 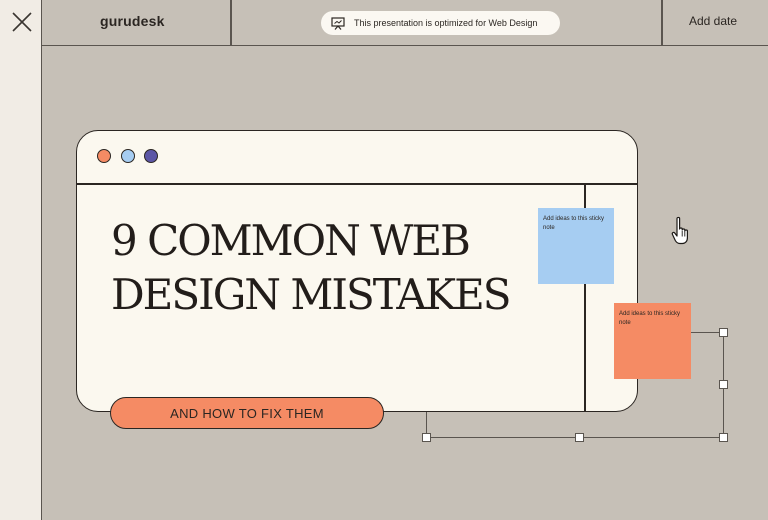 I want to click on headline-line-1: 9 COMMON WEB, so click(x=291, y=240).